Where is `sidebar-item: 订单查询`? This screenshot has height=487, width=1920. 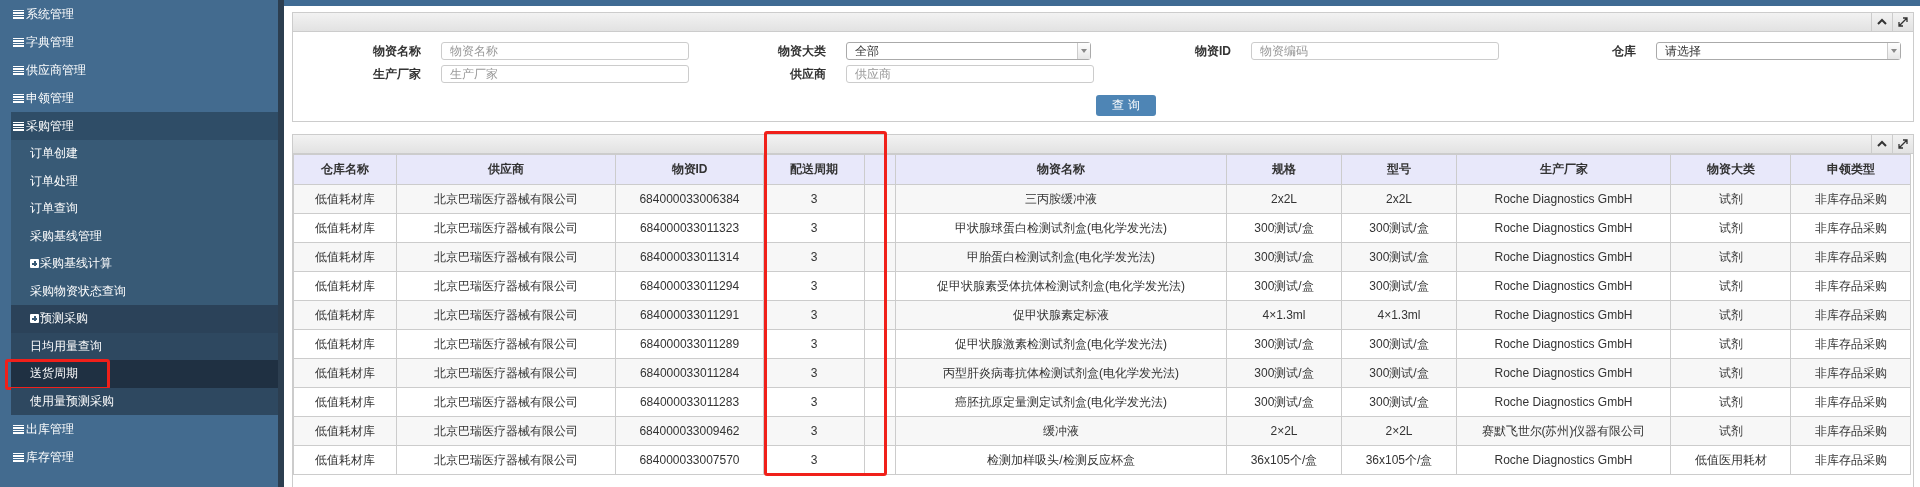 sidebar-item: 订单查询 is located at coordinates (144, 209).